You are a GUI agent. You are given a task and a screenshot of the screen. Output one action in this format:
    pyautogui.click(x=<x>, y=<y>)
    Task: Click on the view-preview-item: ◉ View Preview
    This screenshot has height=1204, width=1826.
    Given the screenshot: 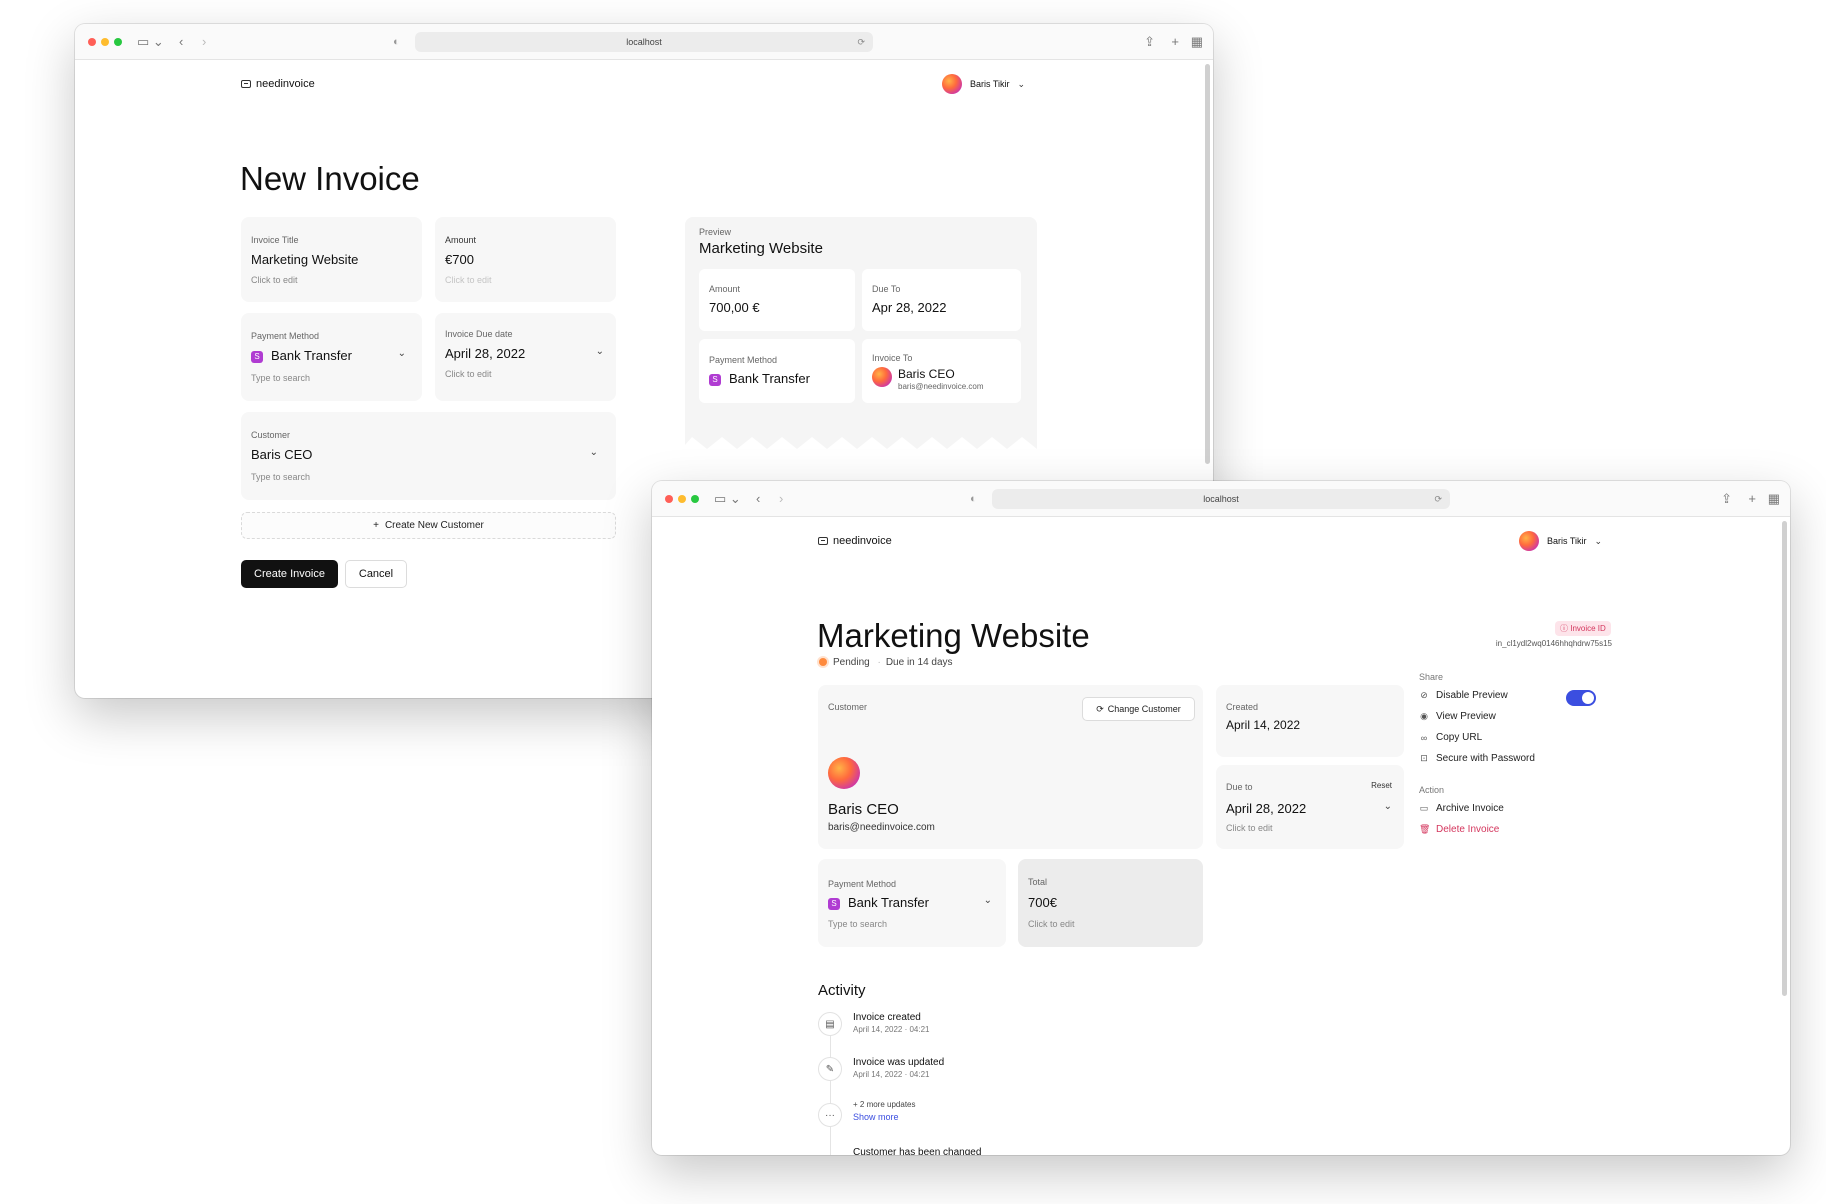 What is the action you would take?
    pyautogui.click(x=1457, y=716)
    